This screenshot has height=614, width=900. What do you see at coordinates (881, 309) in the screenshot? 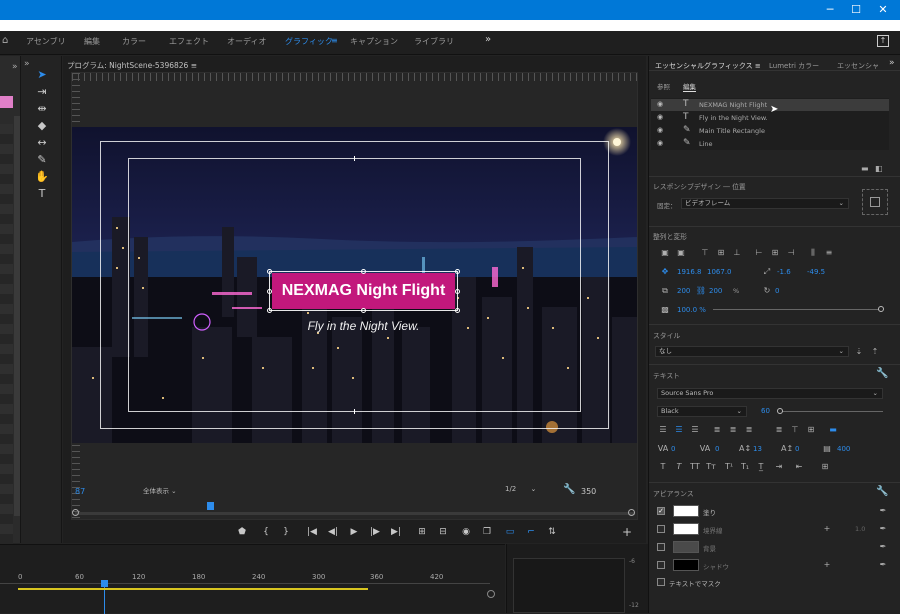
I see `opacity-slider-thumb` at bounding box center [881, 309].